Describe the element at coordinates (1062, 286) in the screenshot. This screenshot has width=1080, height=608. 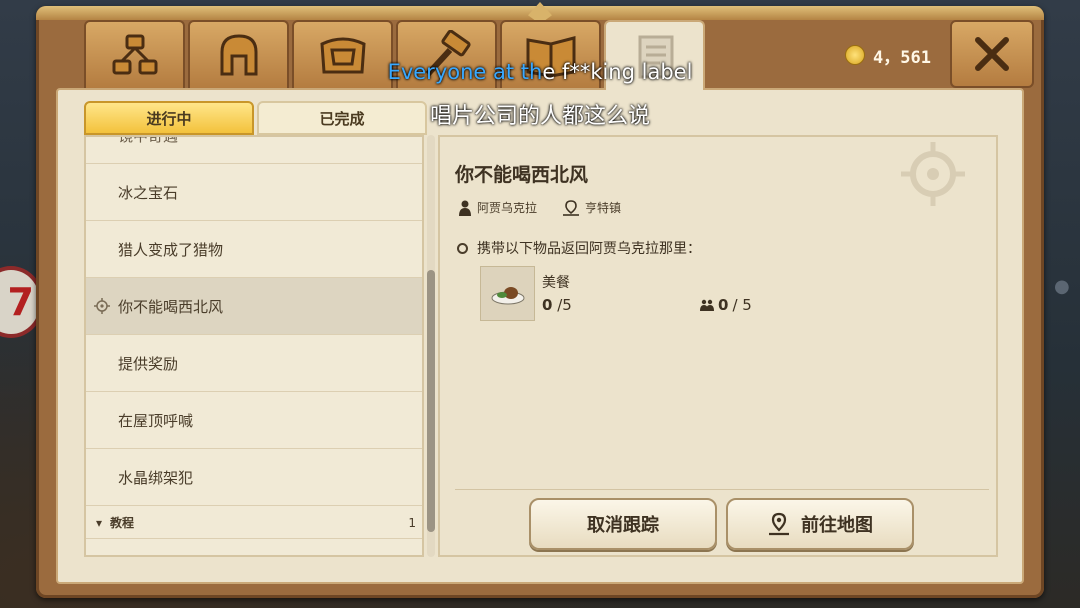
I see `player-marker-icon: ●` at that location.